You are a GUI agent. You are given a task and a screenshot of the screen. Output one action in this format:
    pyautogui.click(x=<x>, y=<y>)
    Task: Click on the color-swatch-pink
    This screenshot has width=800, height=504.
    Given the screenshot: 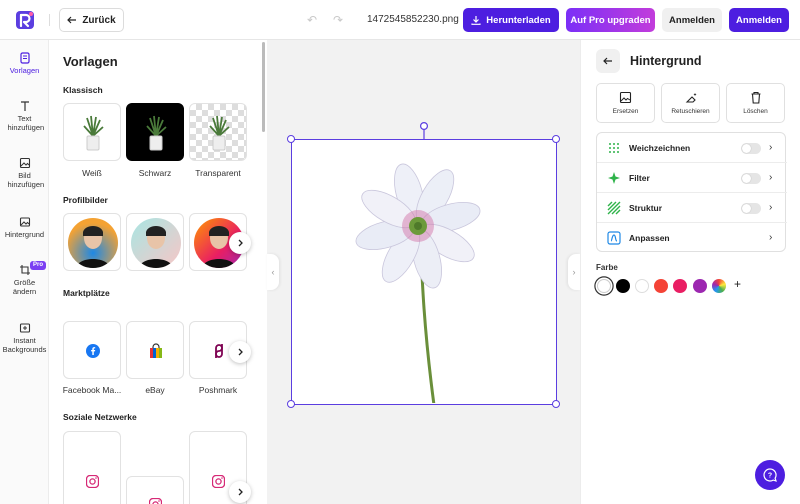 What is the action you would take?
    pyautogui.click(x=680, y=286)
    